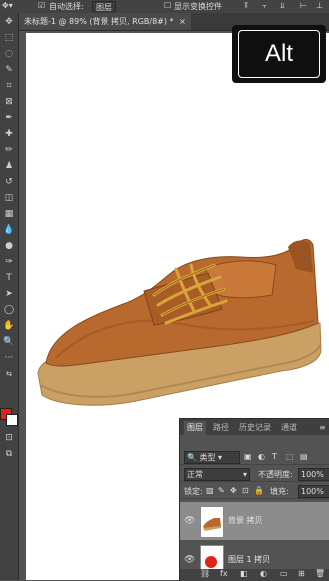 This screenshot has height=581, width=329. I want to click on red-dot-icon, so click(211, 562).